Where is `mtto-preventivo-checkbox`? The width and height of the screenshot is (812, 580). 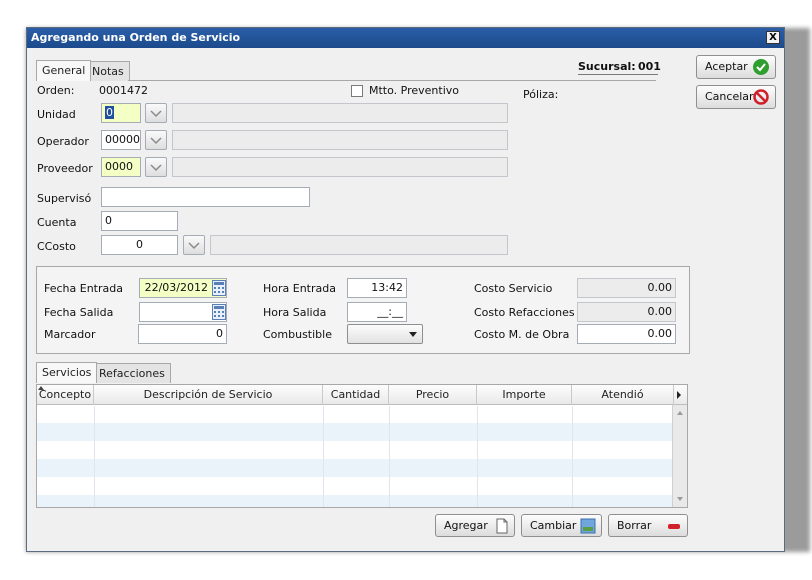
mtto-preventivo-checkbox is located at coordinates (357, 91).